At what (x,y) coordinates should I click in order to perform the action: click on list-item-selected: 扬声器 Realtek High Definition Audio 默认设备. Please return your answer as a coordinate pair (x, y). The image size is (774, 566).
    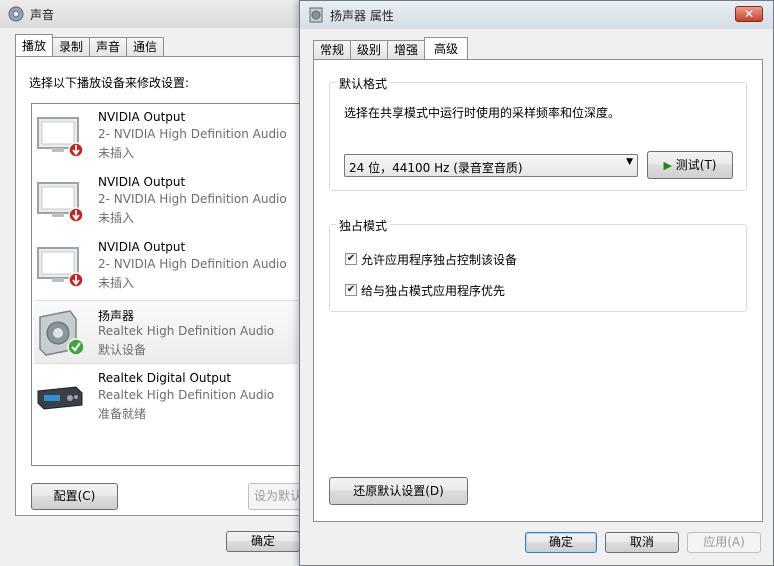
    Looking at the image, I should click on (166, 332).